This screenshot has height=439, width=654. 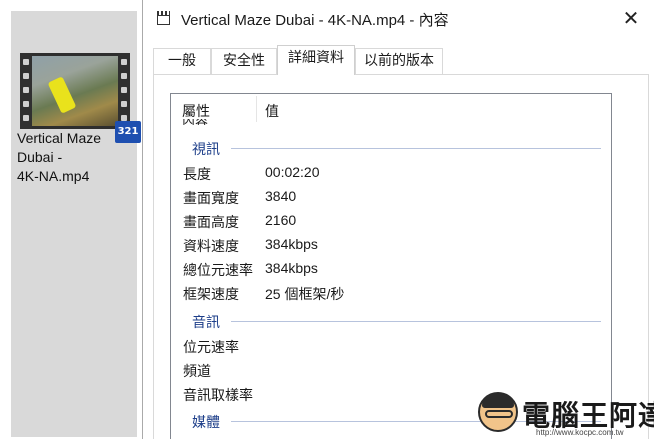 What do you see at coordinates (211, 223) in the screenshot?
I see `property-name: 畫面高度` at bounding box center [211, 223].